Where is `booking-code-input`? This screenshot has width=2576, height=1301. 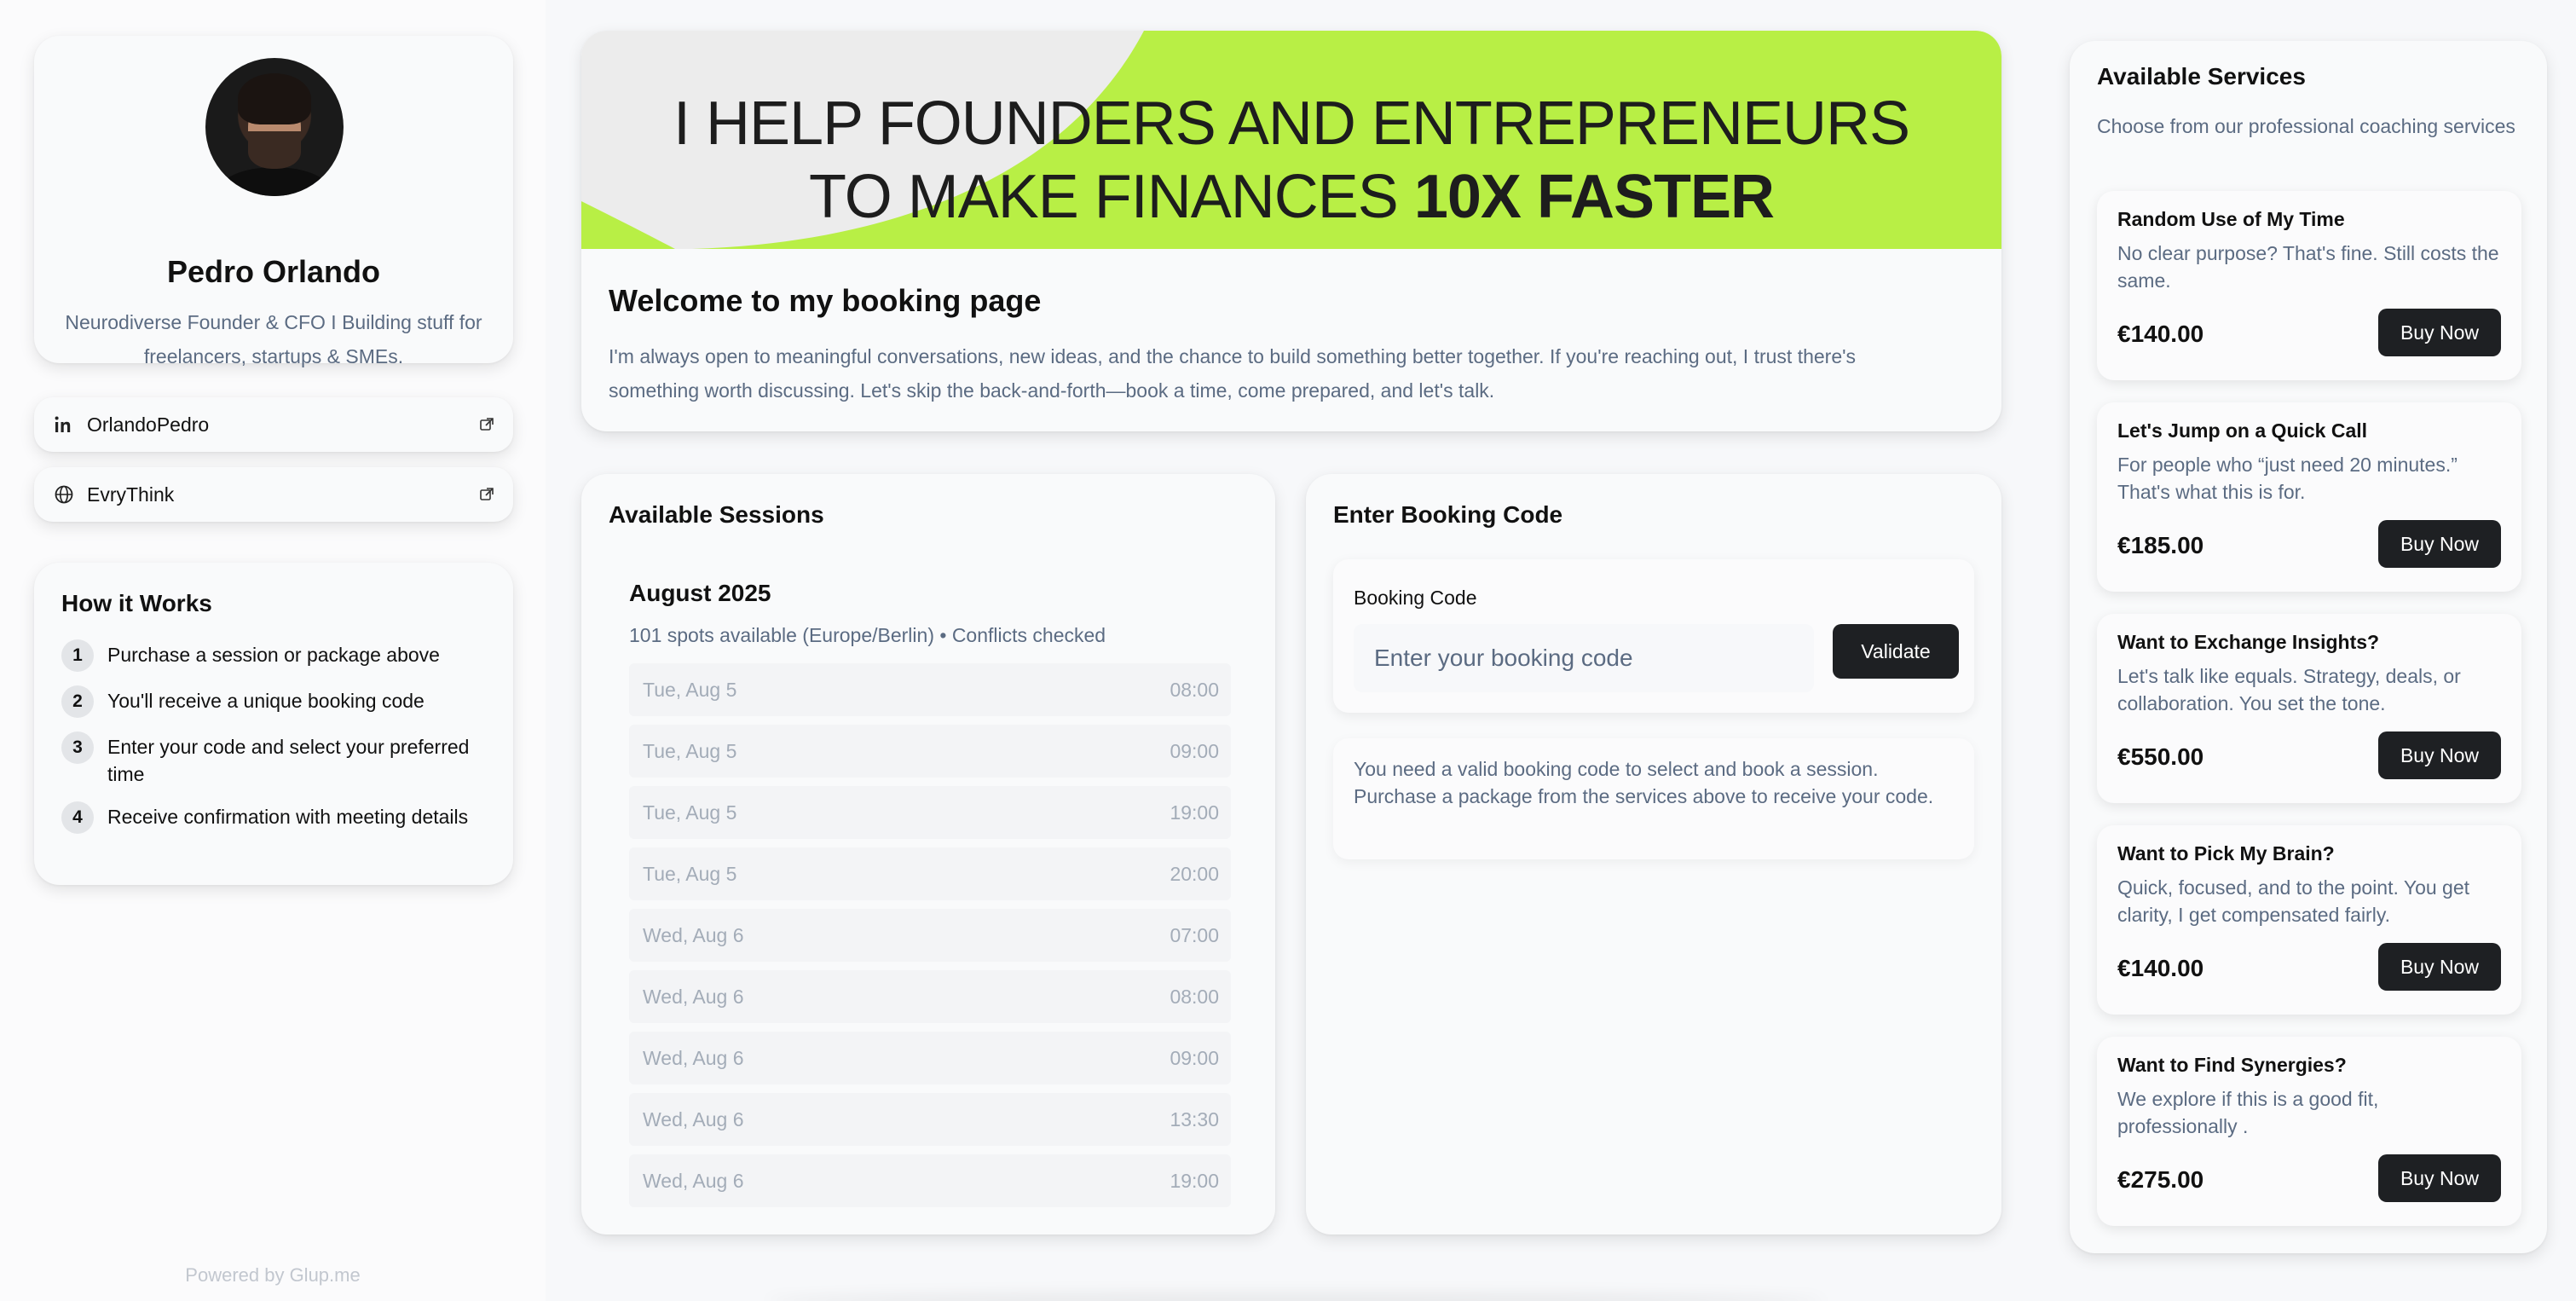 booking-code-input is located at coordinates (1584, 658).